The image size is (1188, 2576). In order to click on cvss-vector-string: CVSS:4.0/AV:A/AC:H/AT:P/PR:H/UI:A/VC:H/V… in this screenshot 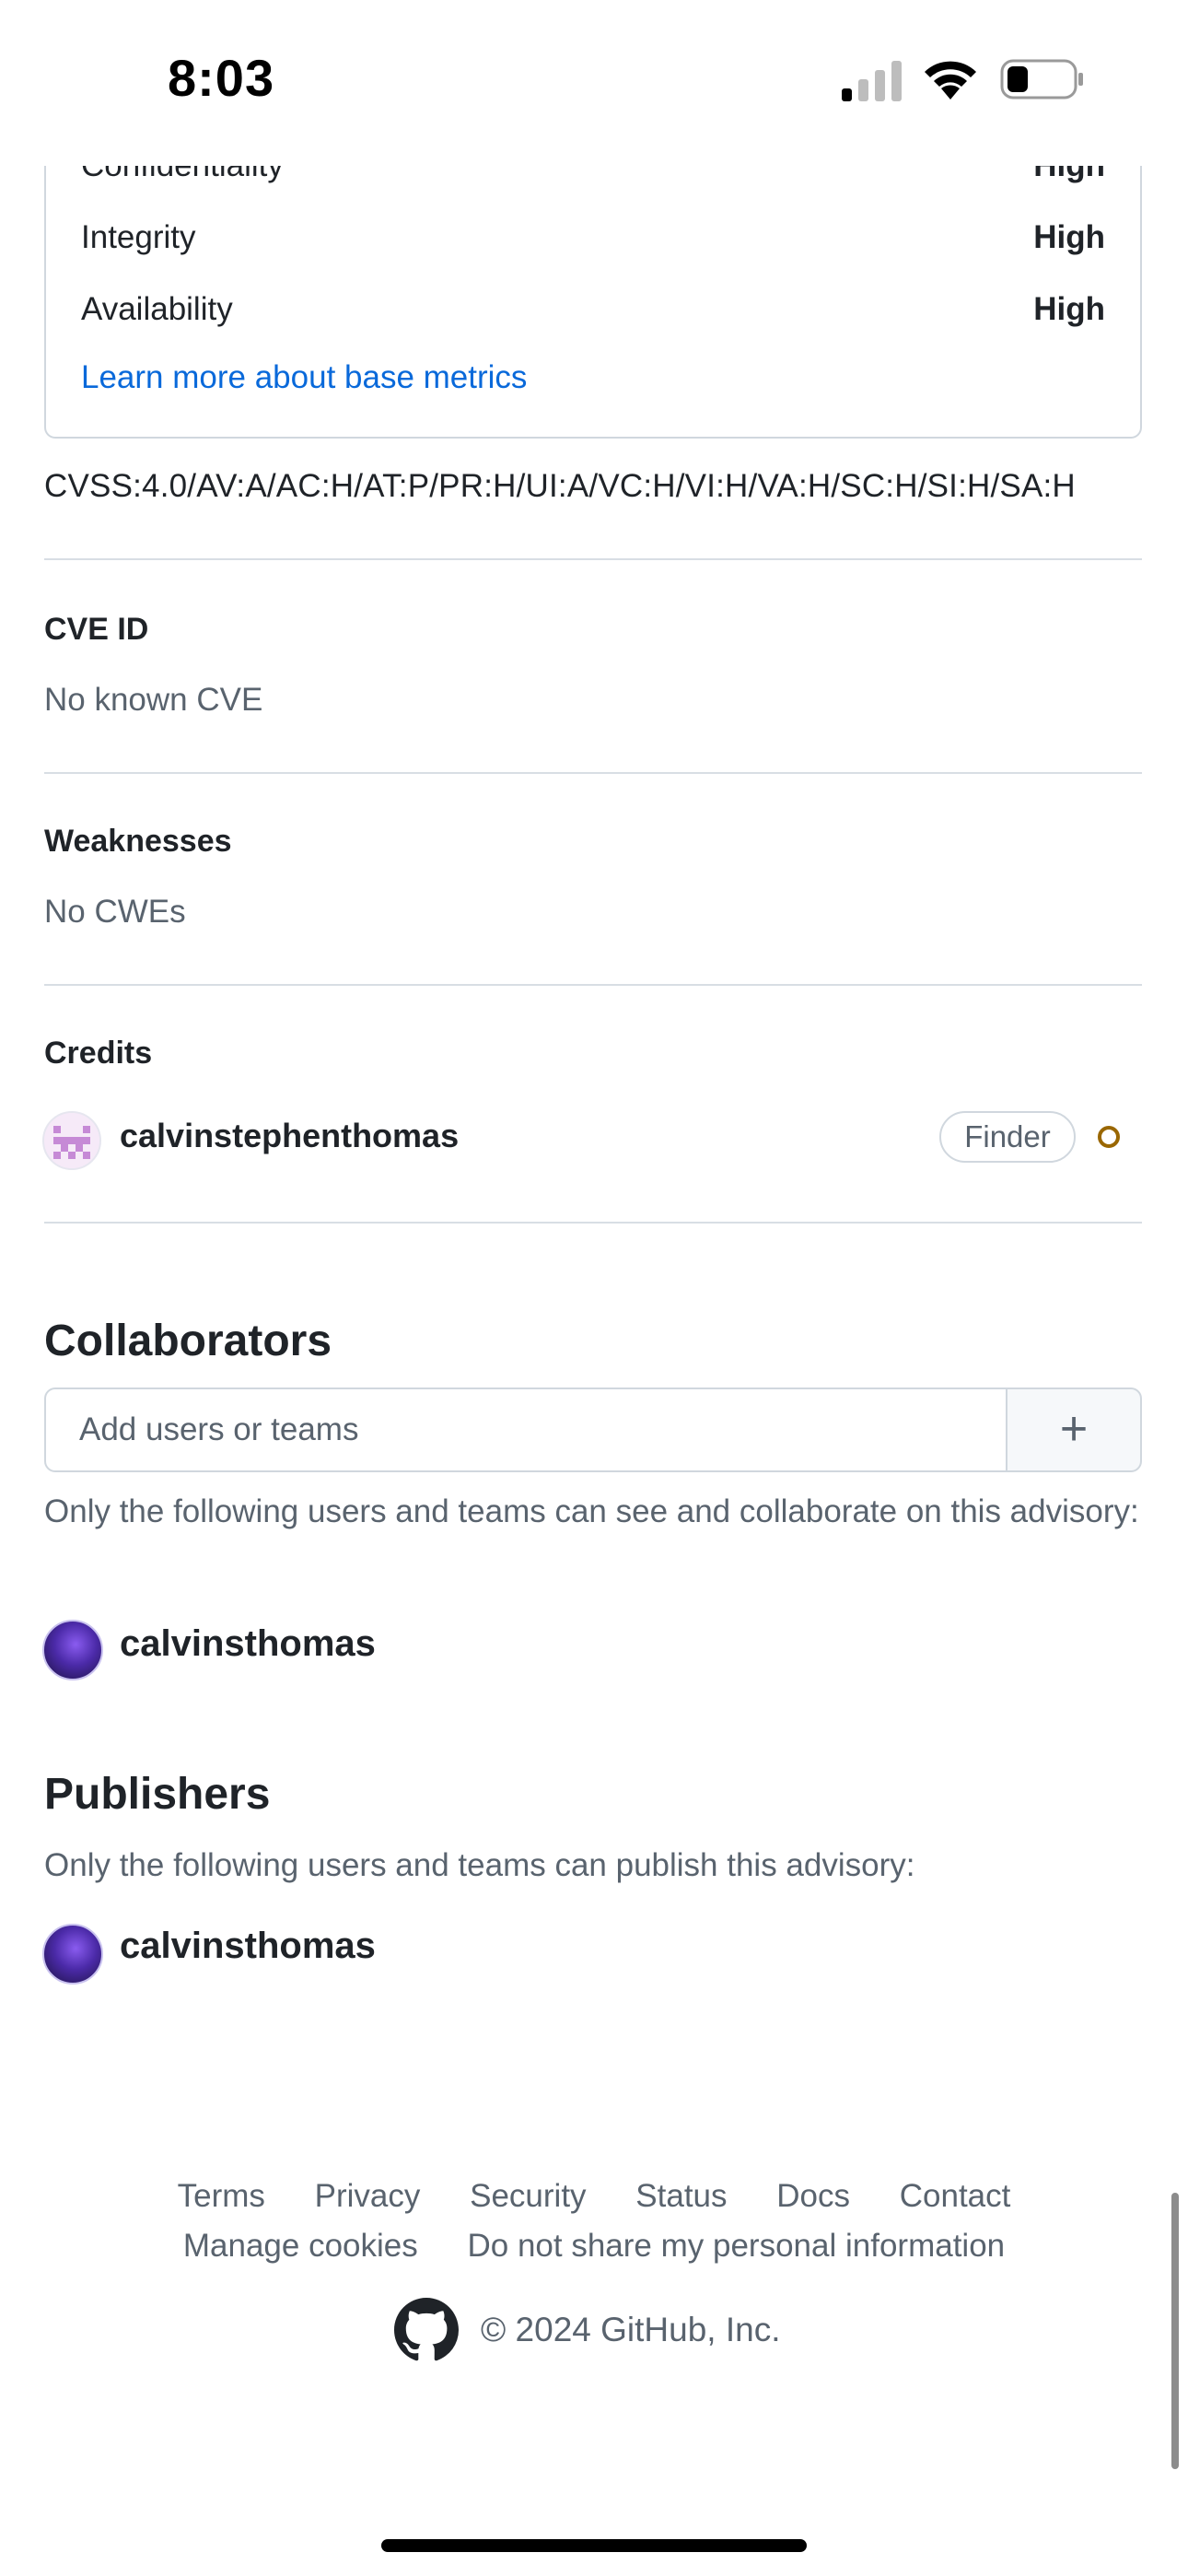, I will do `click(560, 486)`.